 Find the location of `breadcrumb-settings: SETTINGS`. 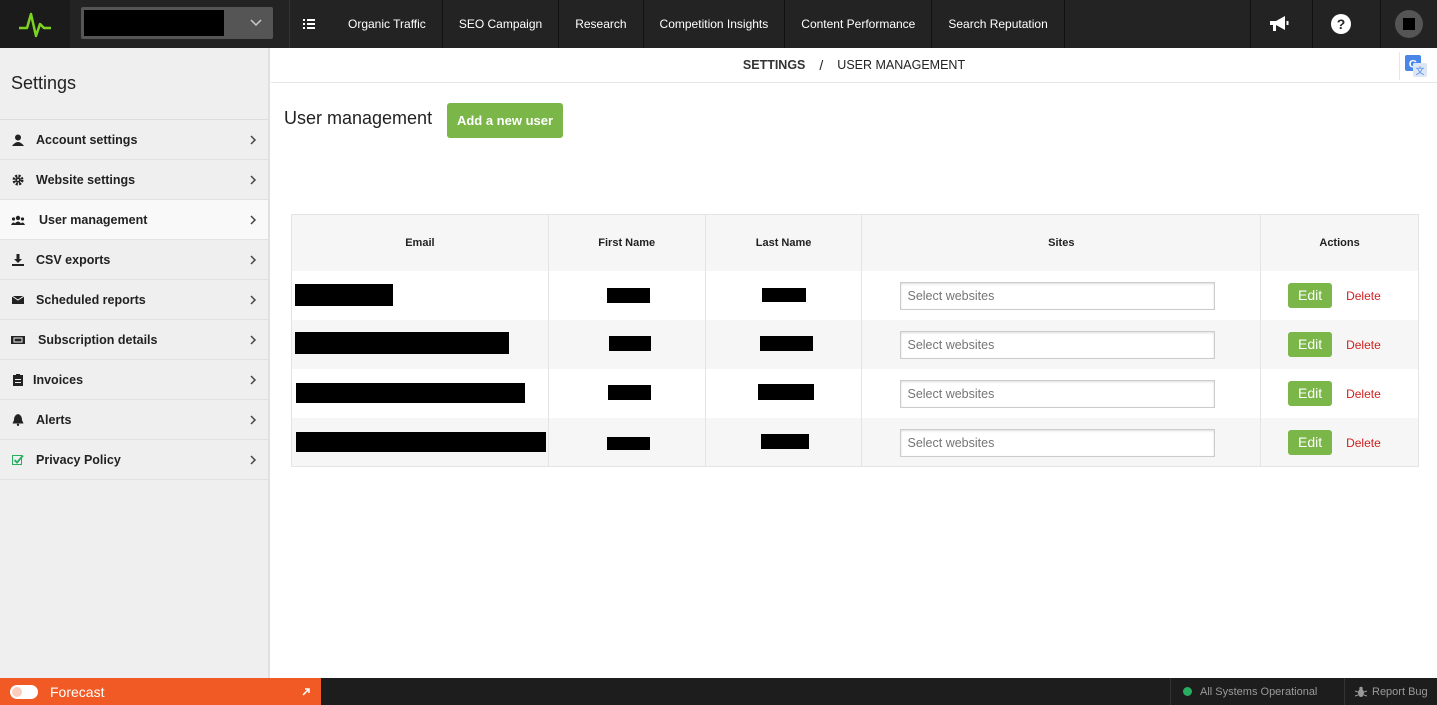

breadcrumb-settings: SETTINGS is located at coordinates (774, 65).